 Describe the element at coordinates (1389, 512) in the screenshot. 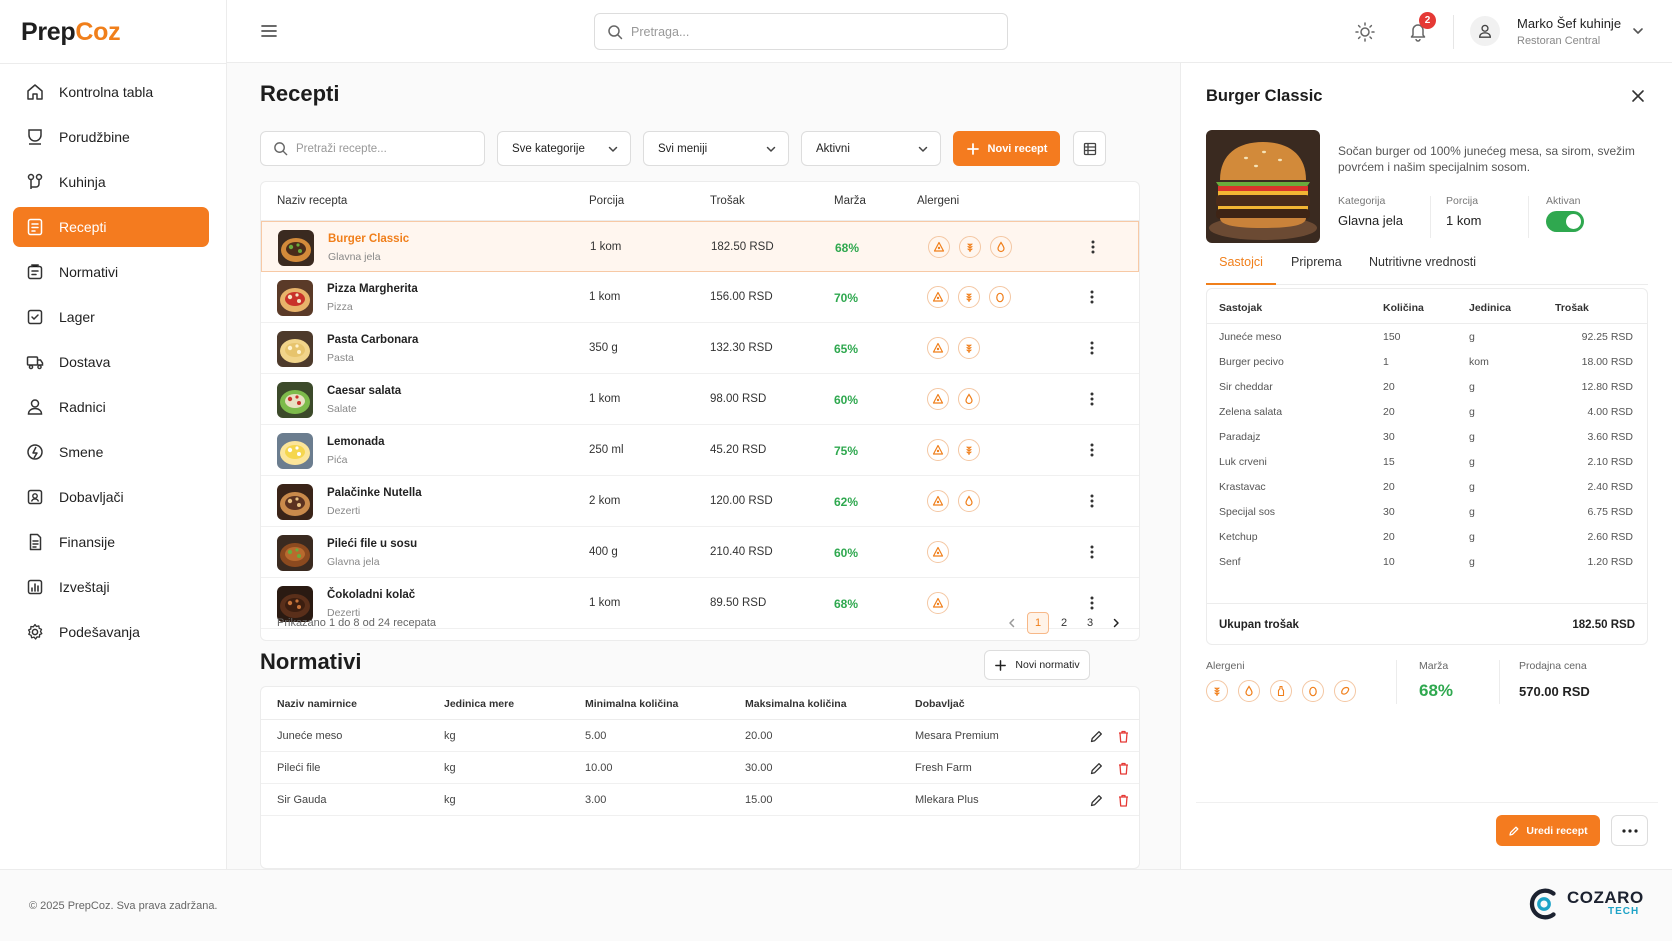

I see `ingredient-qty: 30` at that location.